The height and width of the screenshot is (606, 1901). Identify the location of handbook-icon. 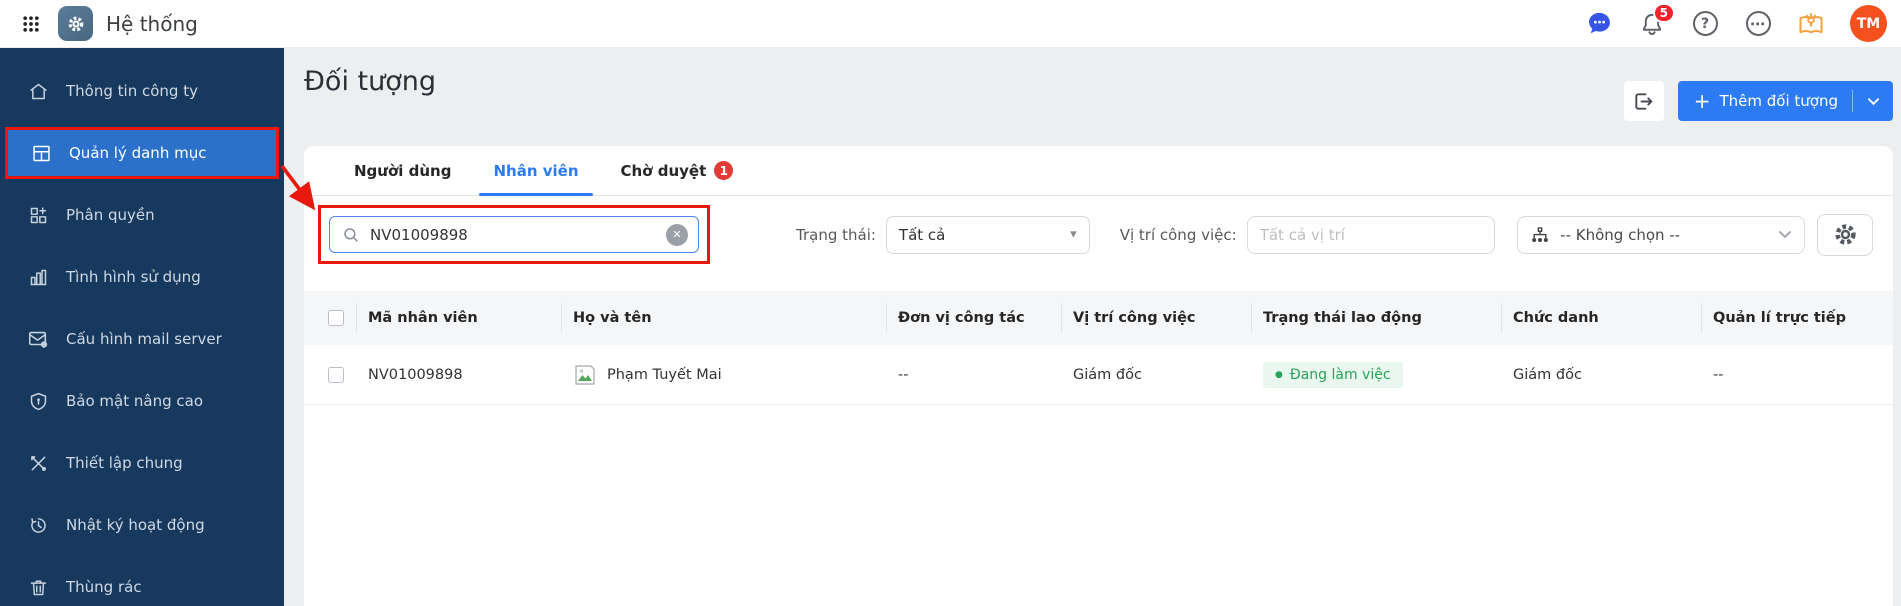
(1811, 24).